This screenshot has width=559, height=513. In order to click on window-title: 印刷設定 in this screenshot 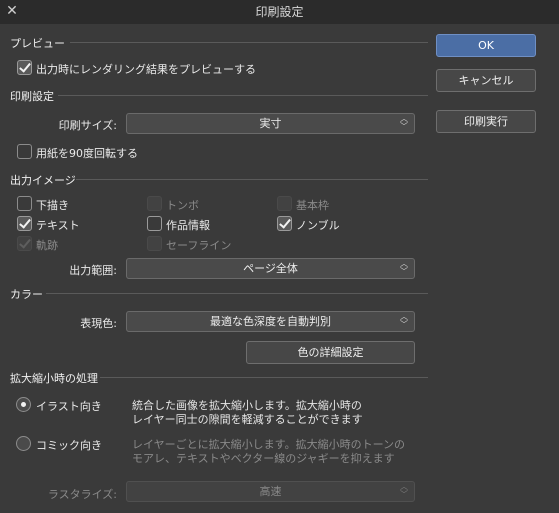, I will do `click(279, 12)`.